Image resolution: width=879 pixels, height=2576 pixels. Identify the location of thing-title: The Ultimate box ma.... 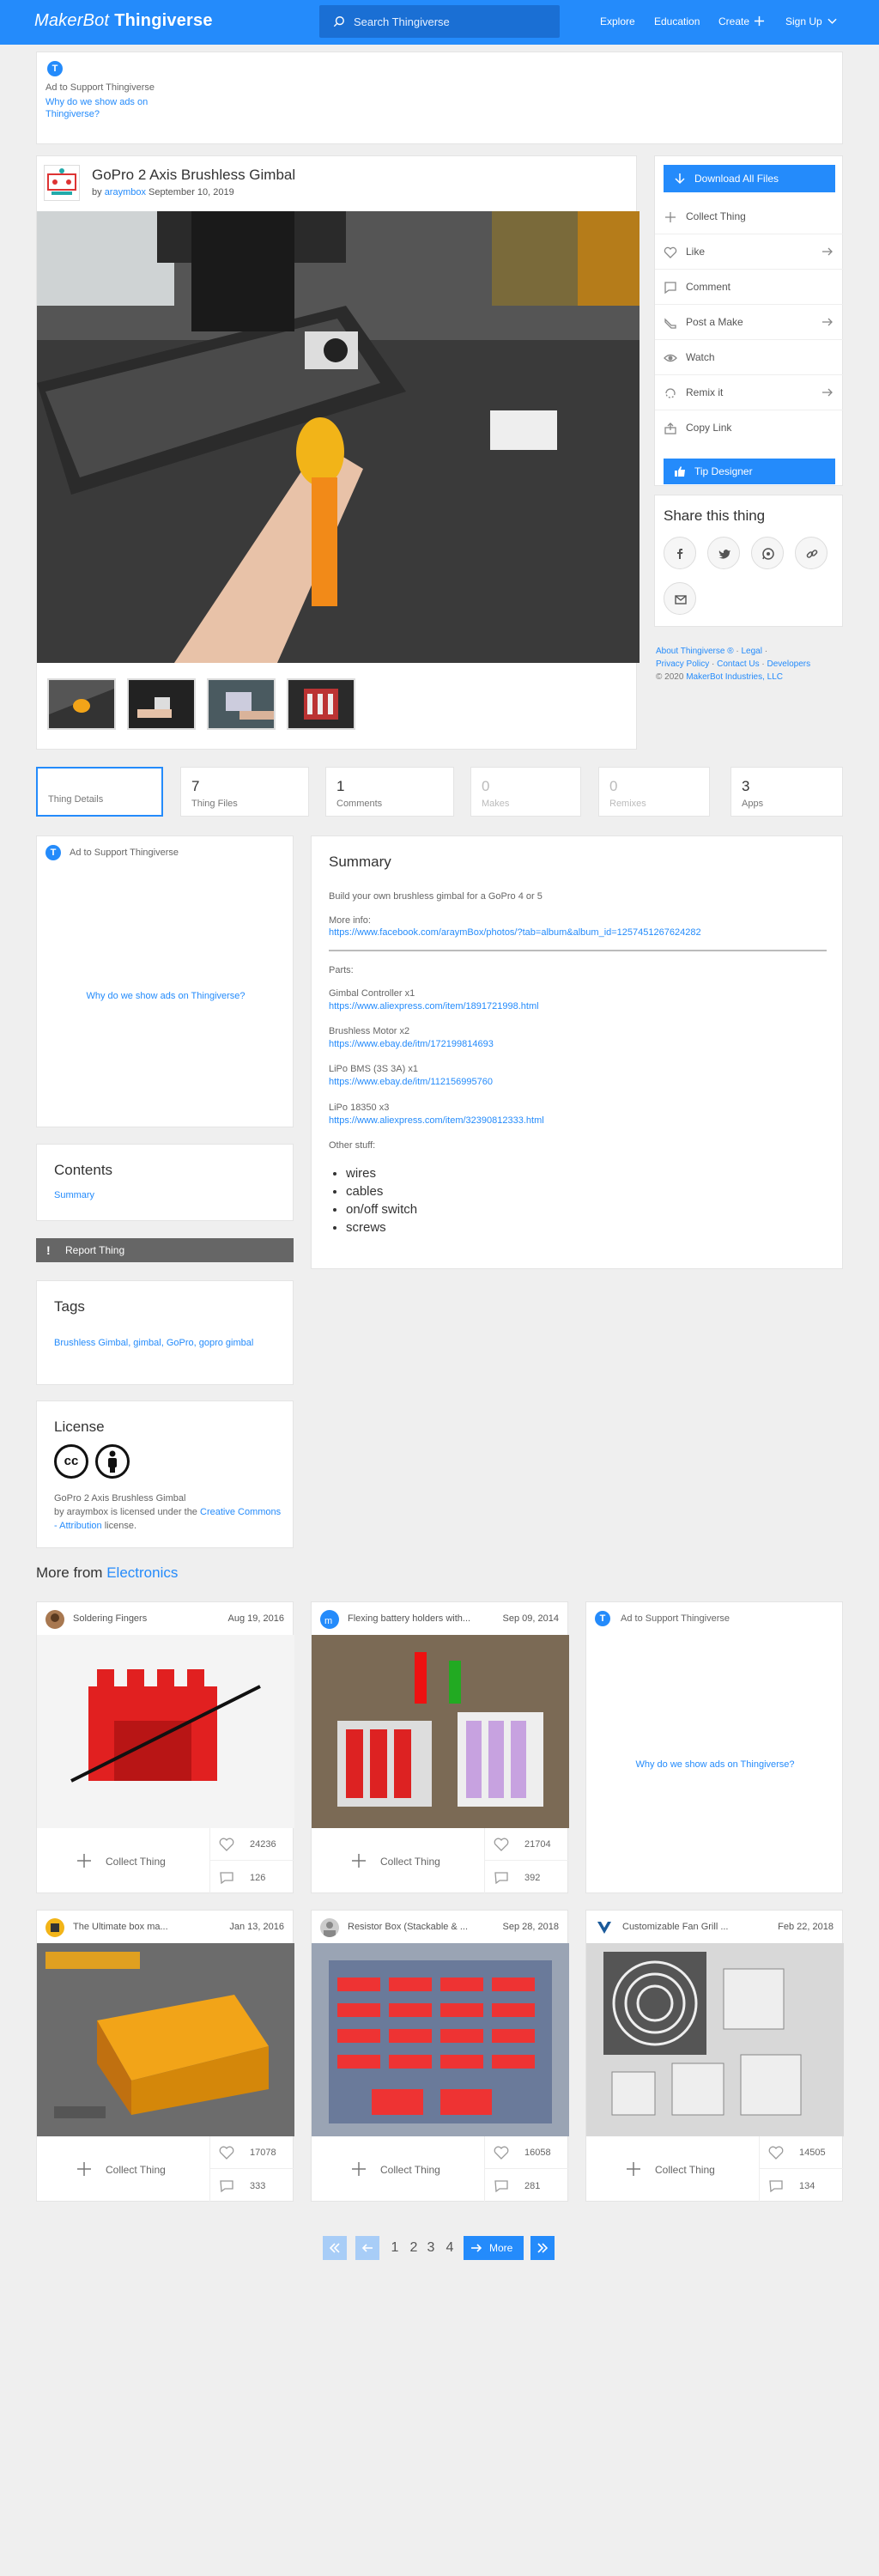
(146, 1927).